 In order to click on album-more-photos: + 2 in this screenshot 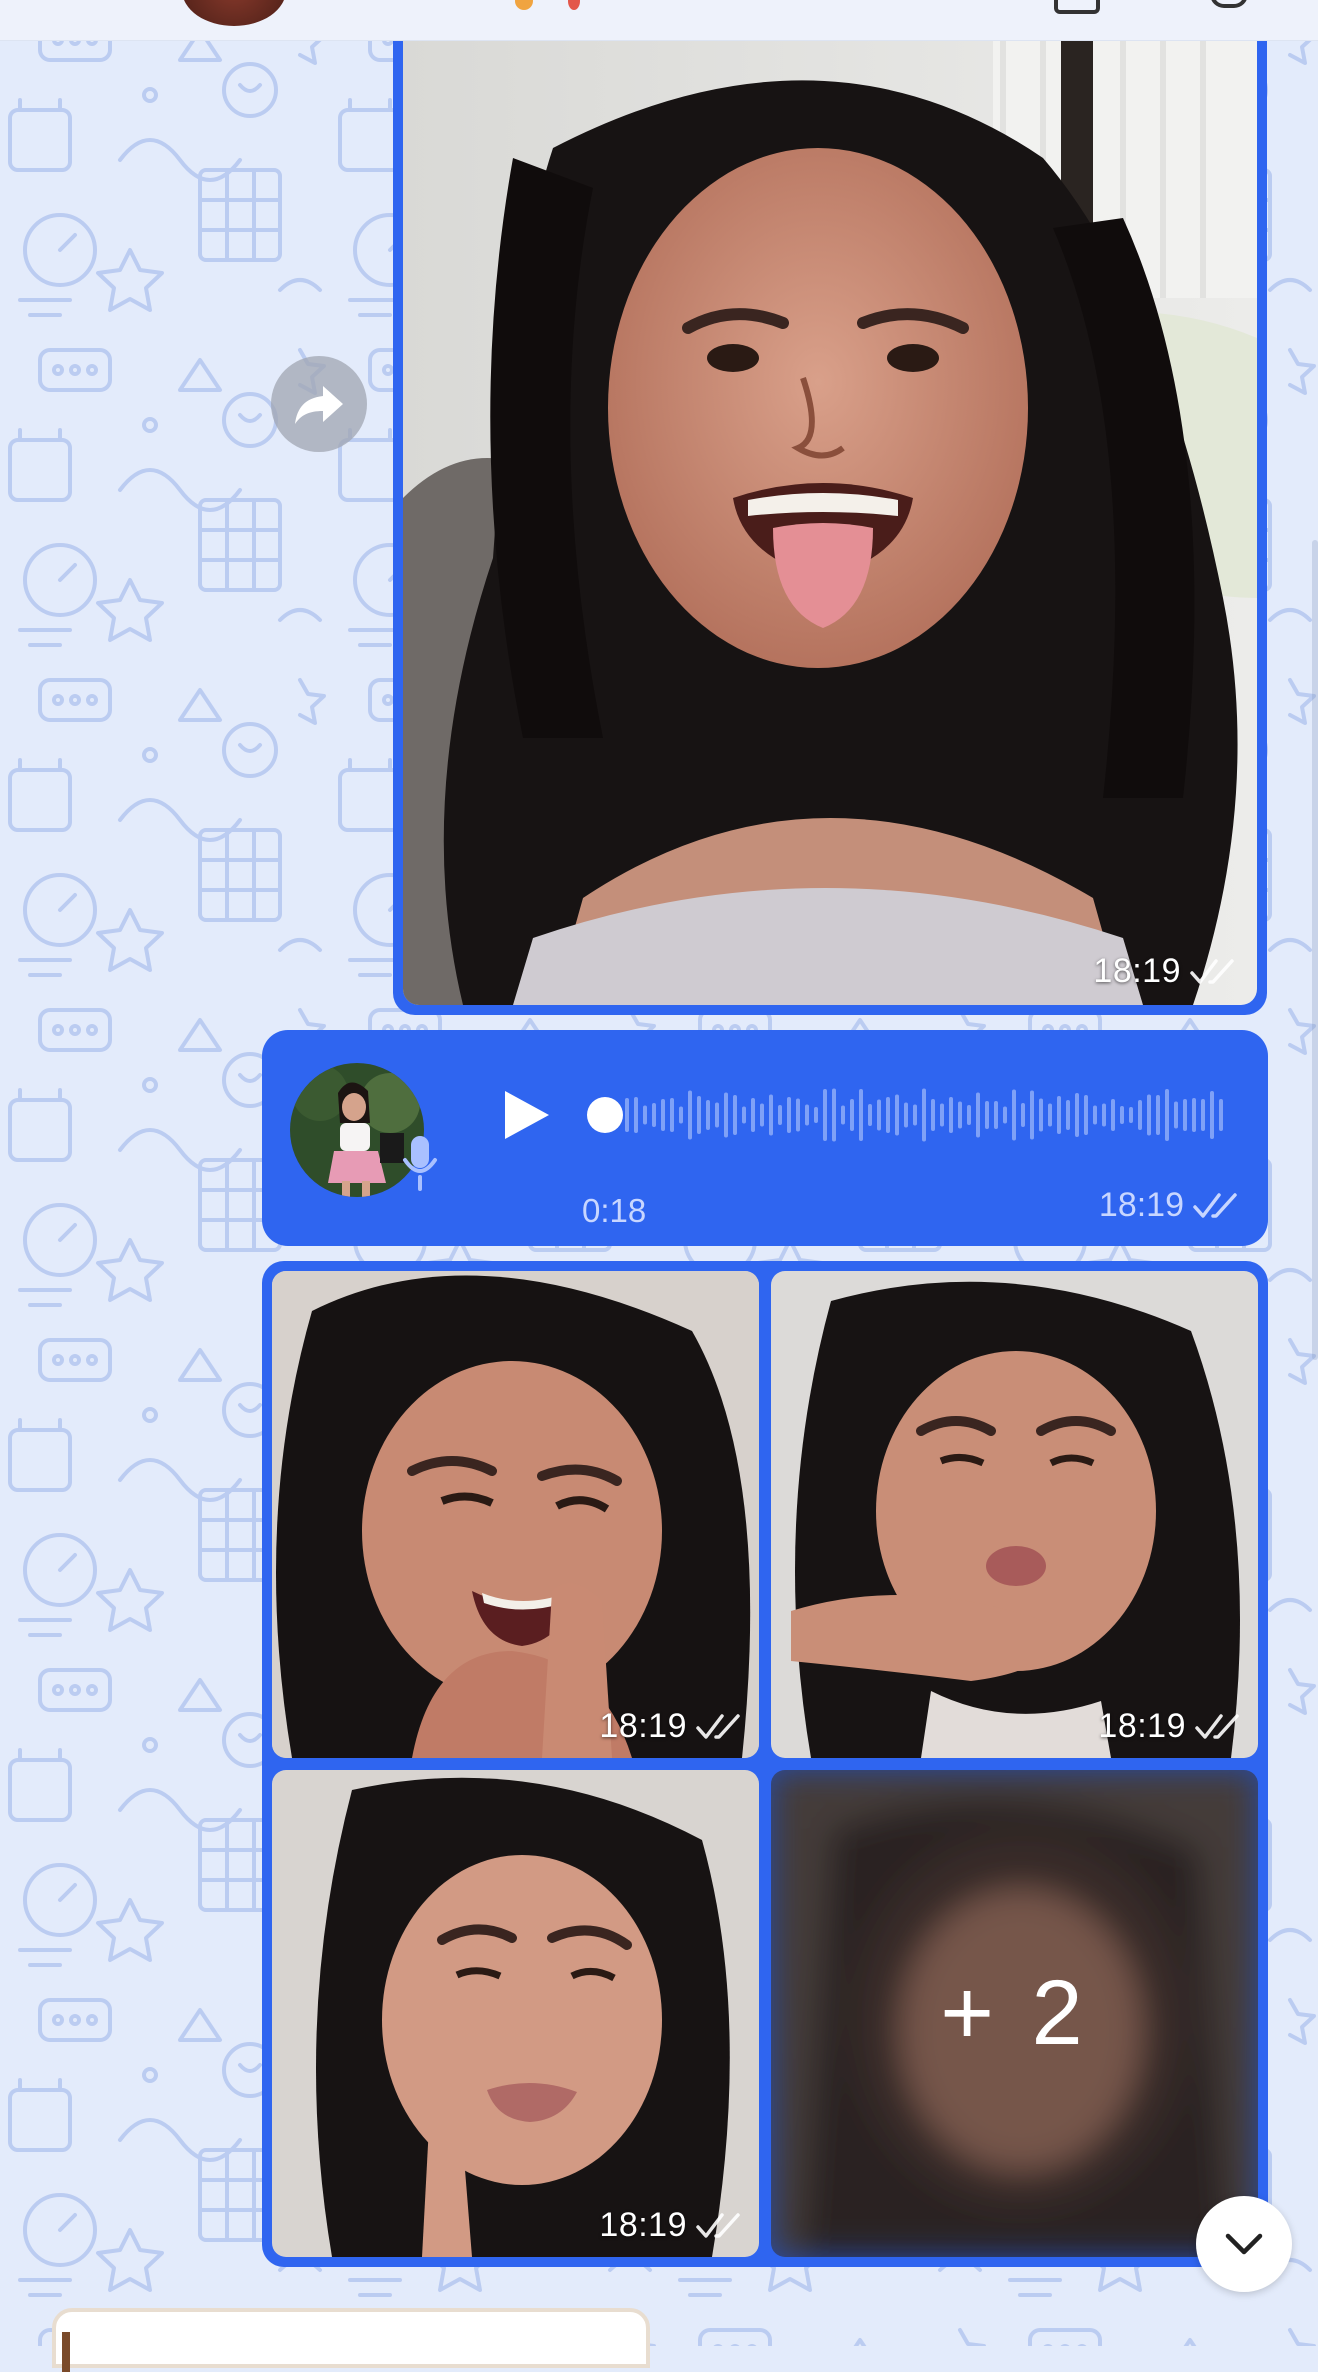, I will do `click(1014, 2013)`.